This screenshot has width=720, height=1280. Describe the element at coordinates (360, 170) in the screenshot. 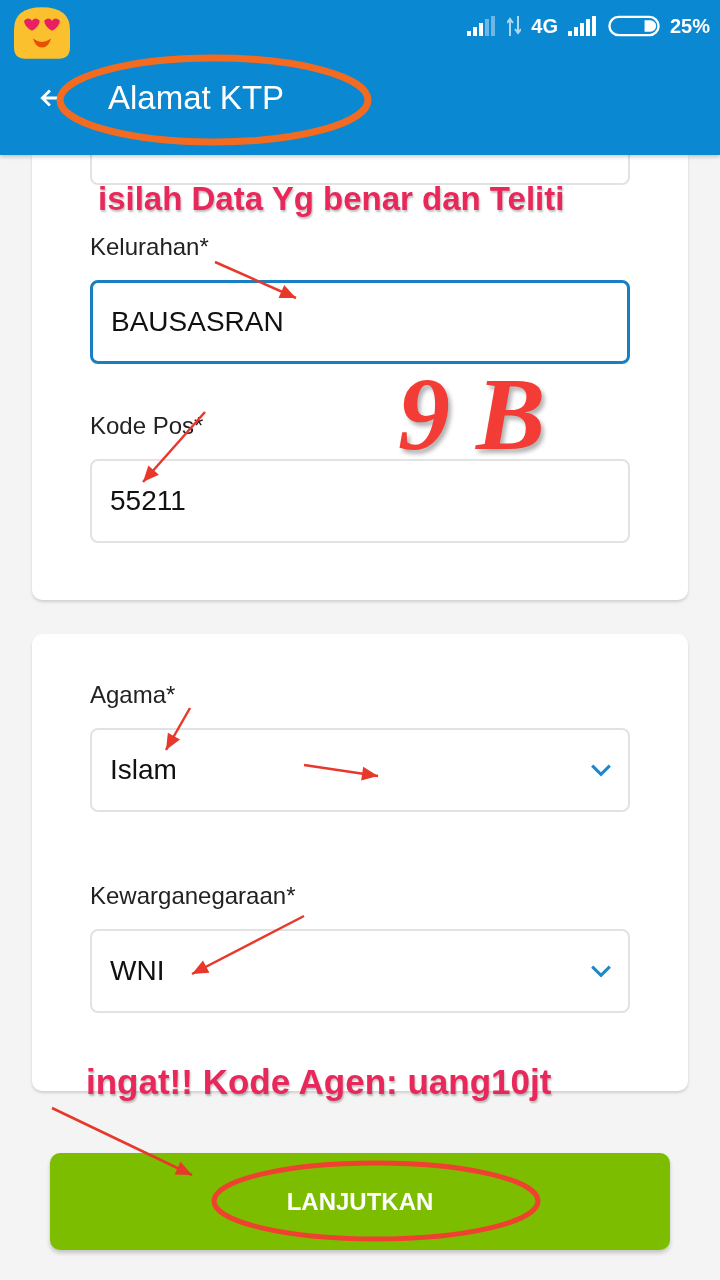

I see `input-field` at that location.